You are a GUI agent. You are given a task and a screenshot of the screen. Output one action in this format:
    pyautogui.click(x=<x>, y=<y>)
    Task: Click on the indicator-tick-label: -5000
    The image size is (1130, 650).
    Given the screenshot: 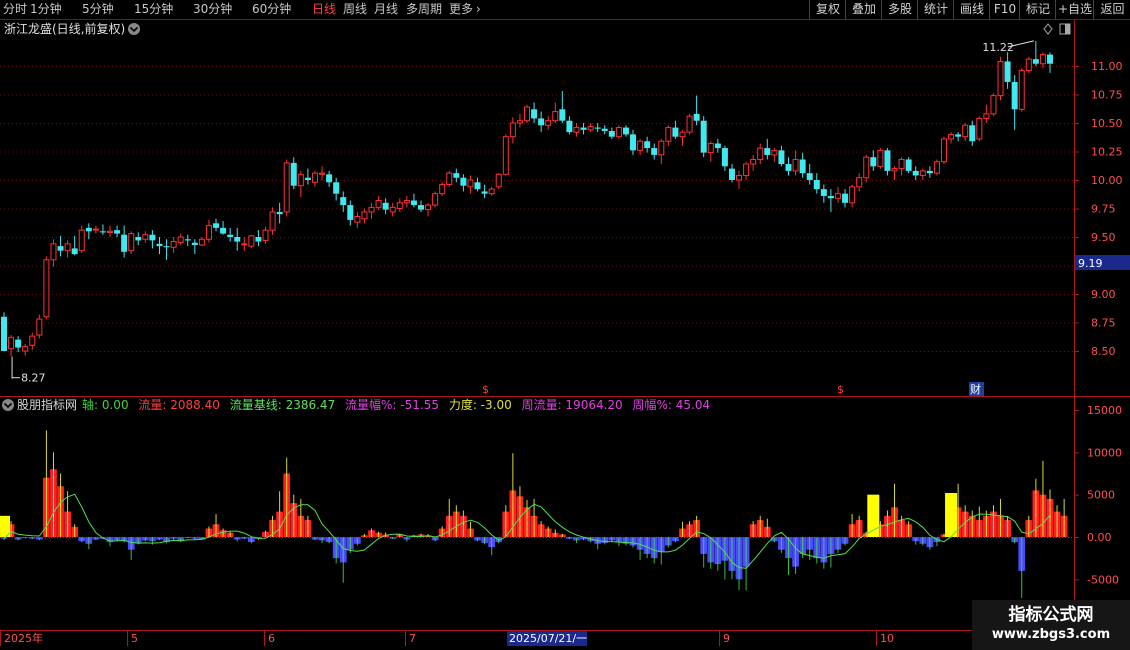 What is the action you would take?
    pyautogui.click(x=1103, y=579)
    